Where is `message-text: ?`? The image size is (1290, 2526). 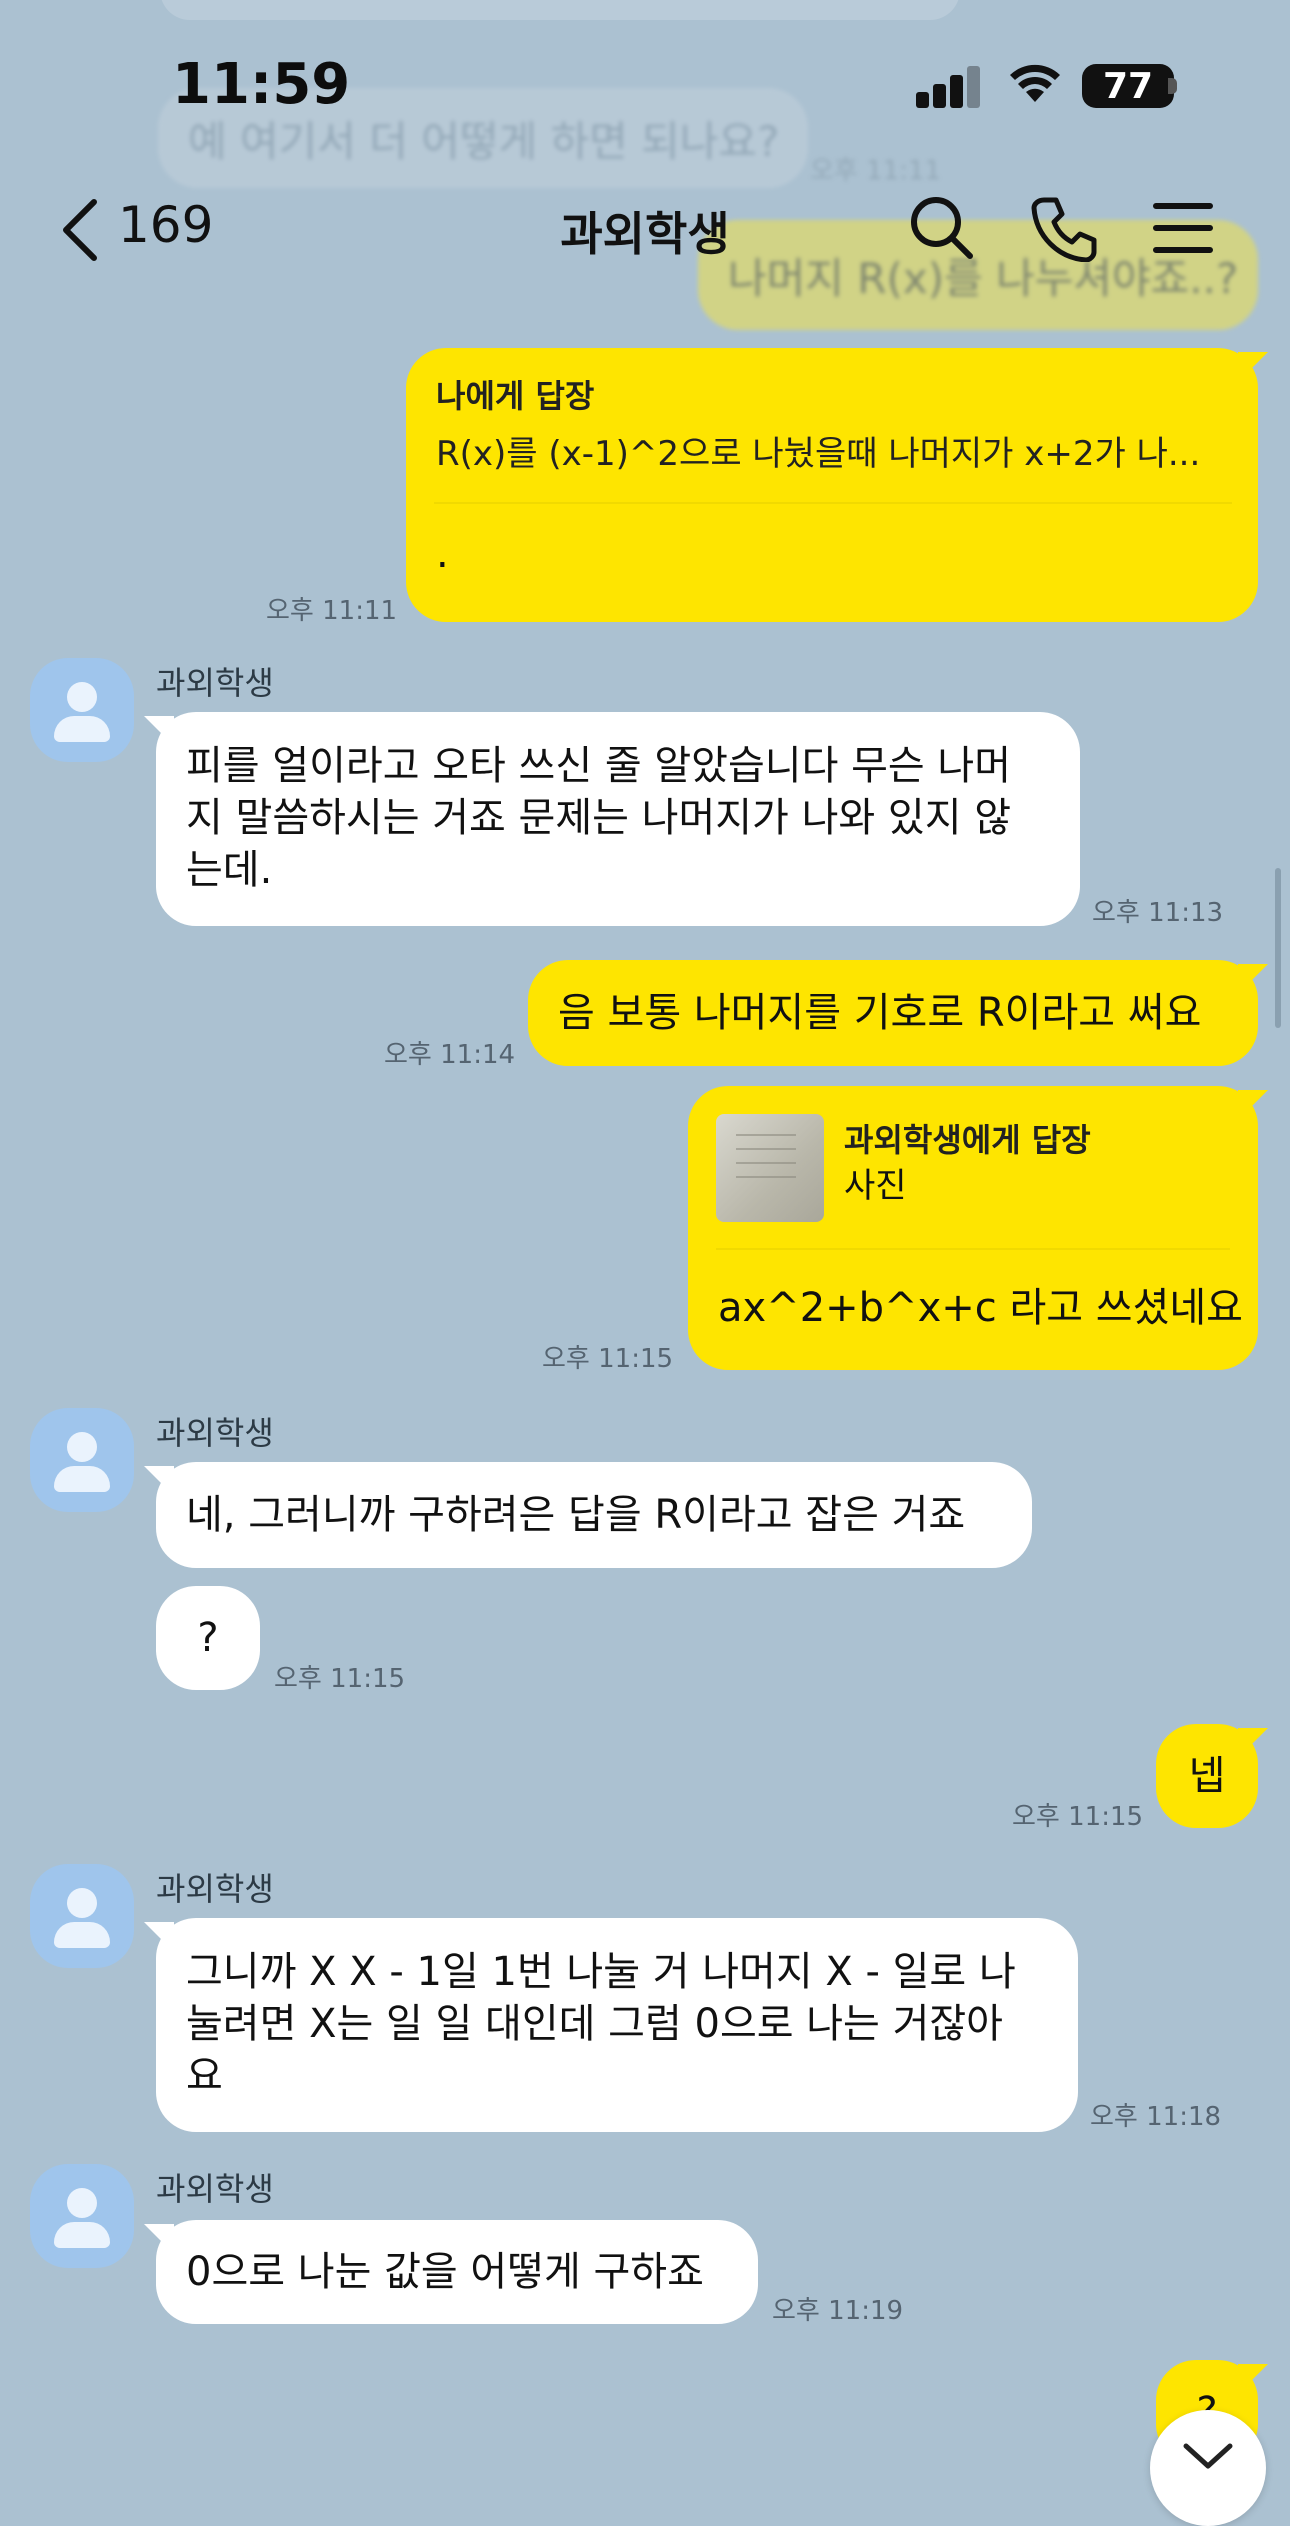
message-text: ? is located at coordinates (208, 1638).